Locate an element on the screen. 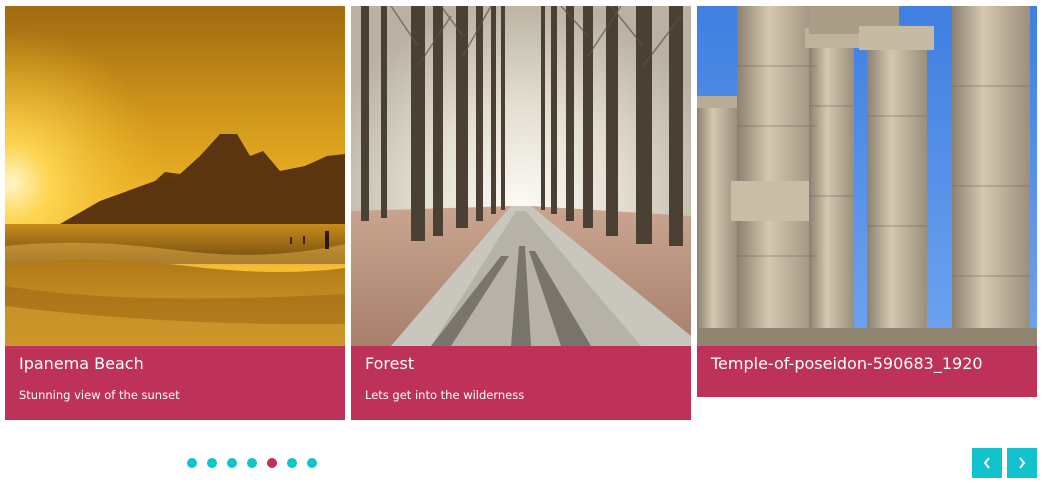 The width and height of the screenshot is (1044, 494). slide-caption: Forest Lets get into the wilderness is located at coordinates (521, 383).